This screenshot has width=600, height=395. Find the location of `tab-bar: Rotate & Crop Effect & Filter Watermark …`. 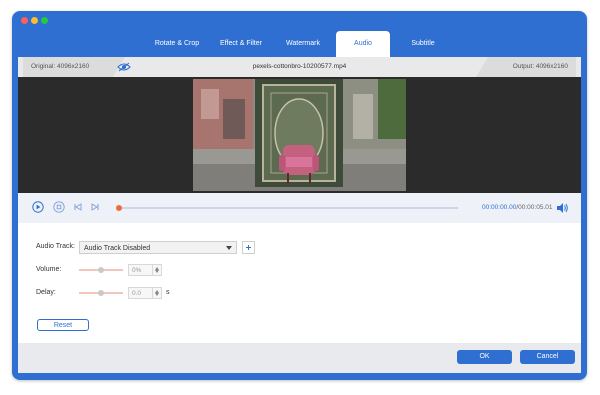

tab-bar: Rotate & Crop Effect & Filter Watermark … is located at coordinates (299, 44).